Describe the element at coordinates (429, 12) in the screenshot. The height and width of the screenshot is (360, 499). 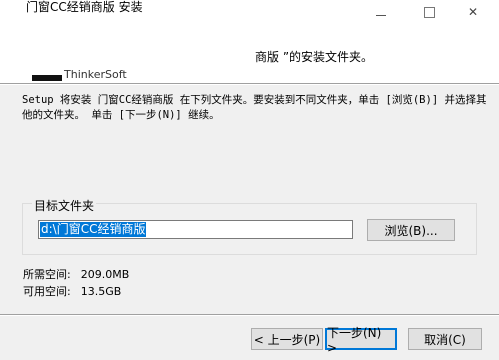
I see `maximize-icon` at that location.